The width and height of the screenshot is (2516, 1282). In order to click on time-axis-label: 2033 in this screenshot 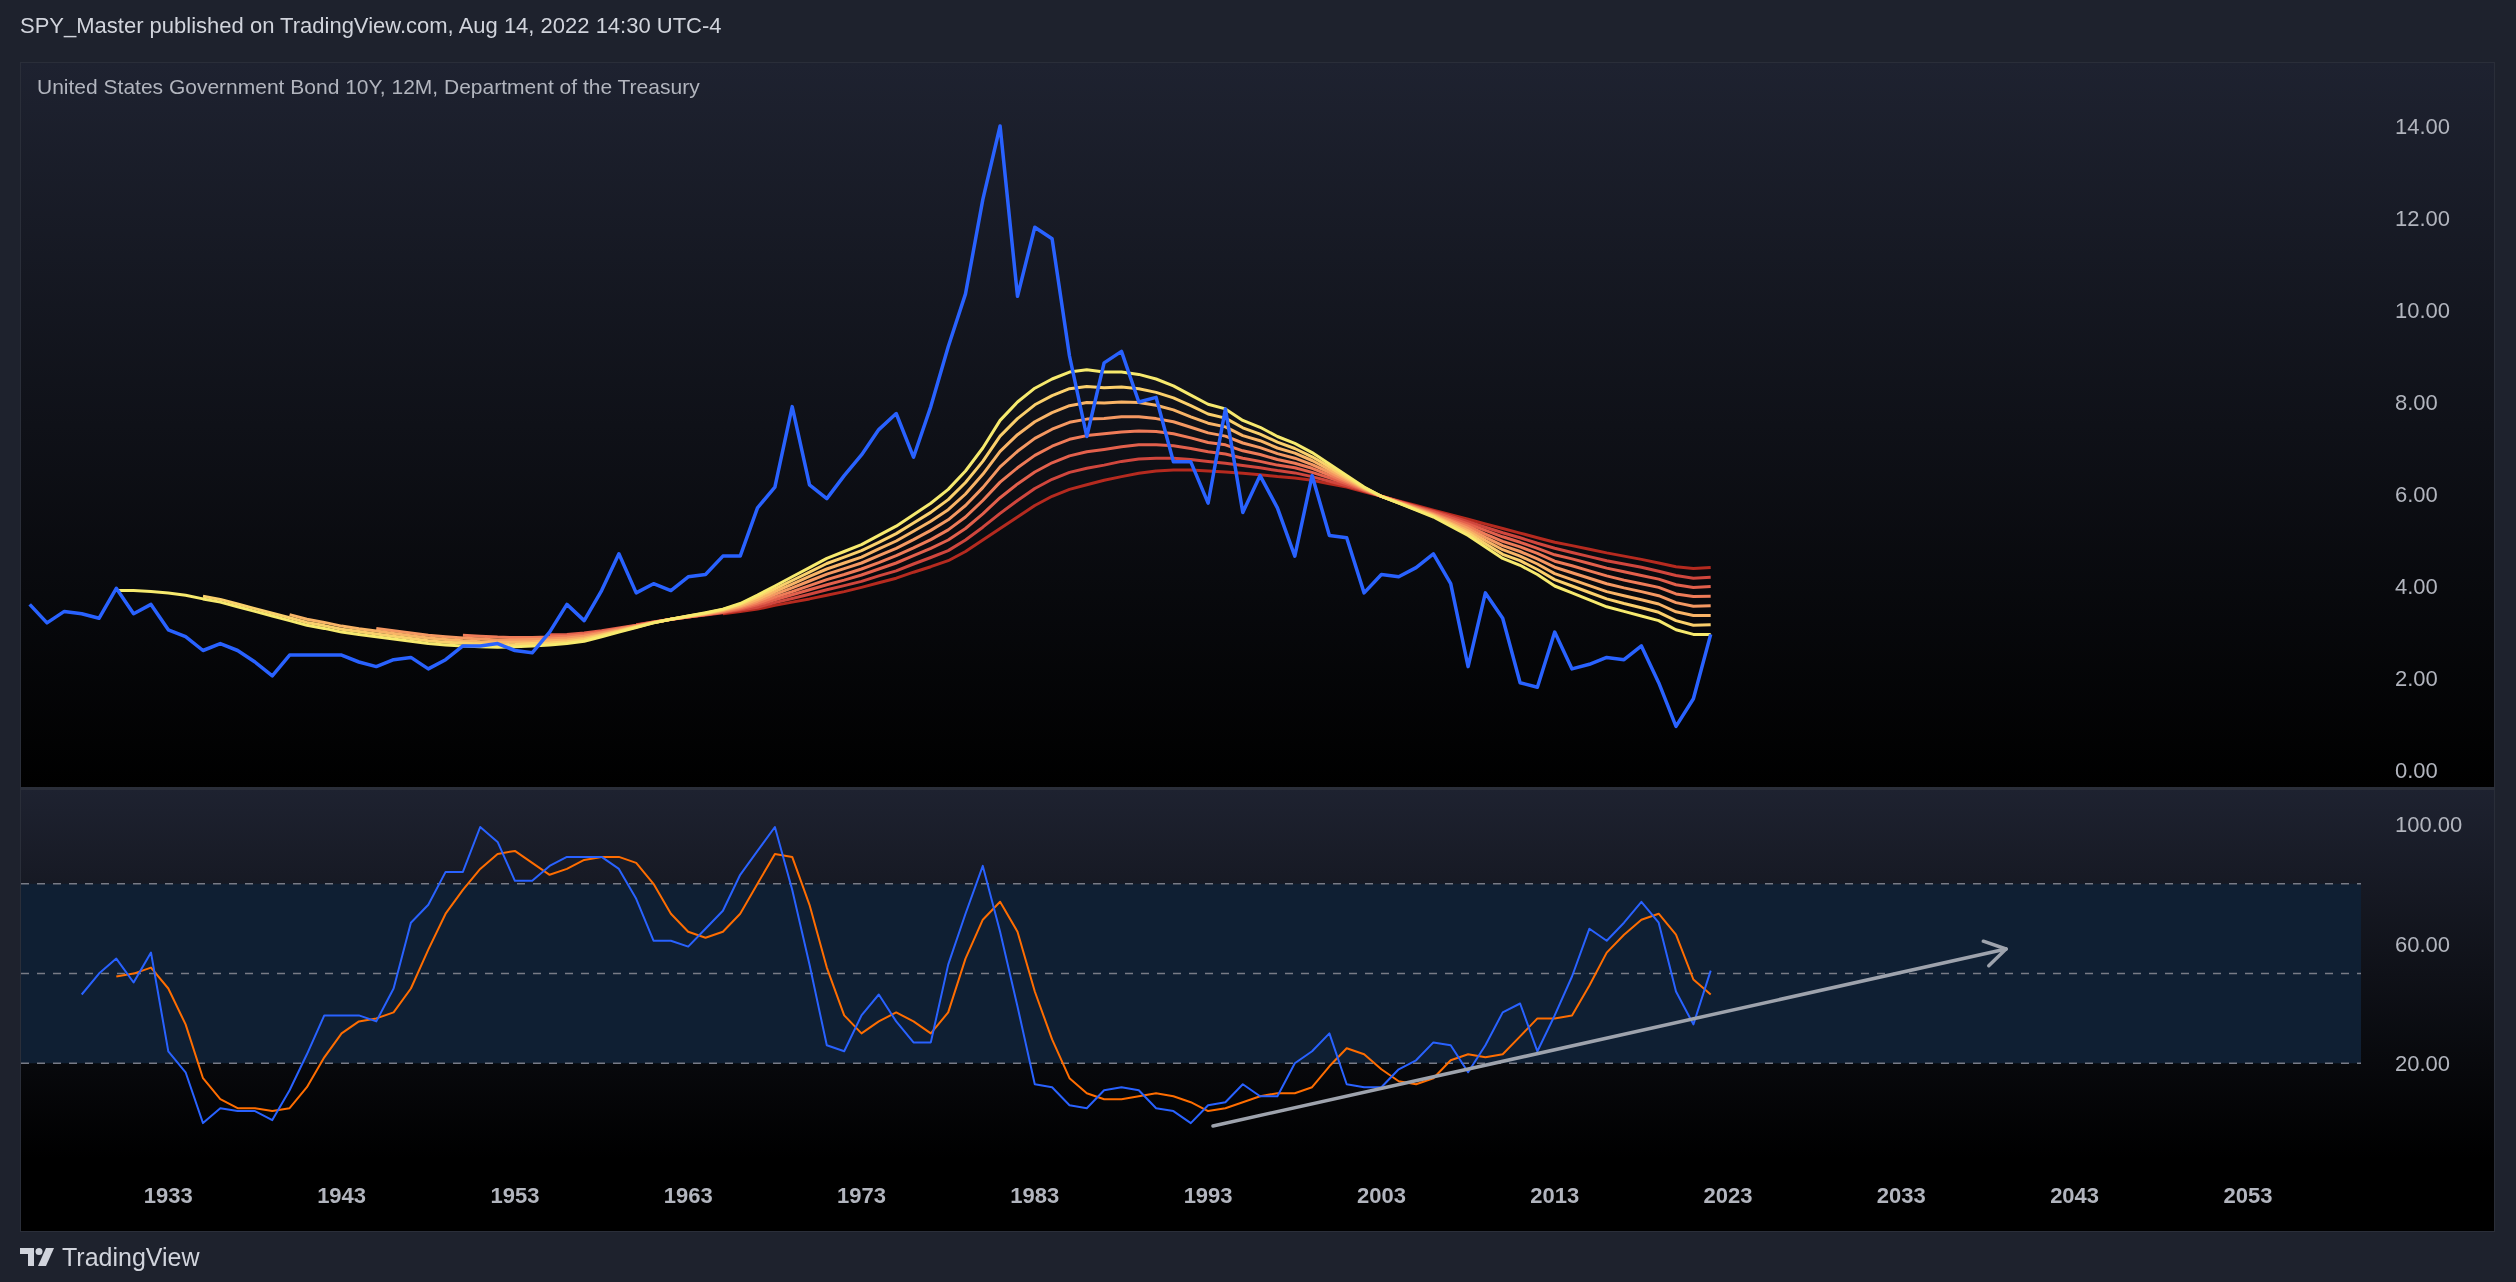, I will do `click(1901, 1195)`.